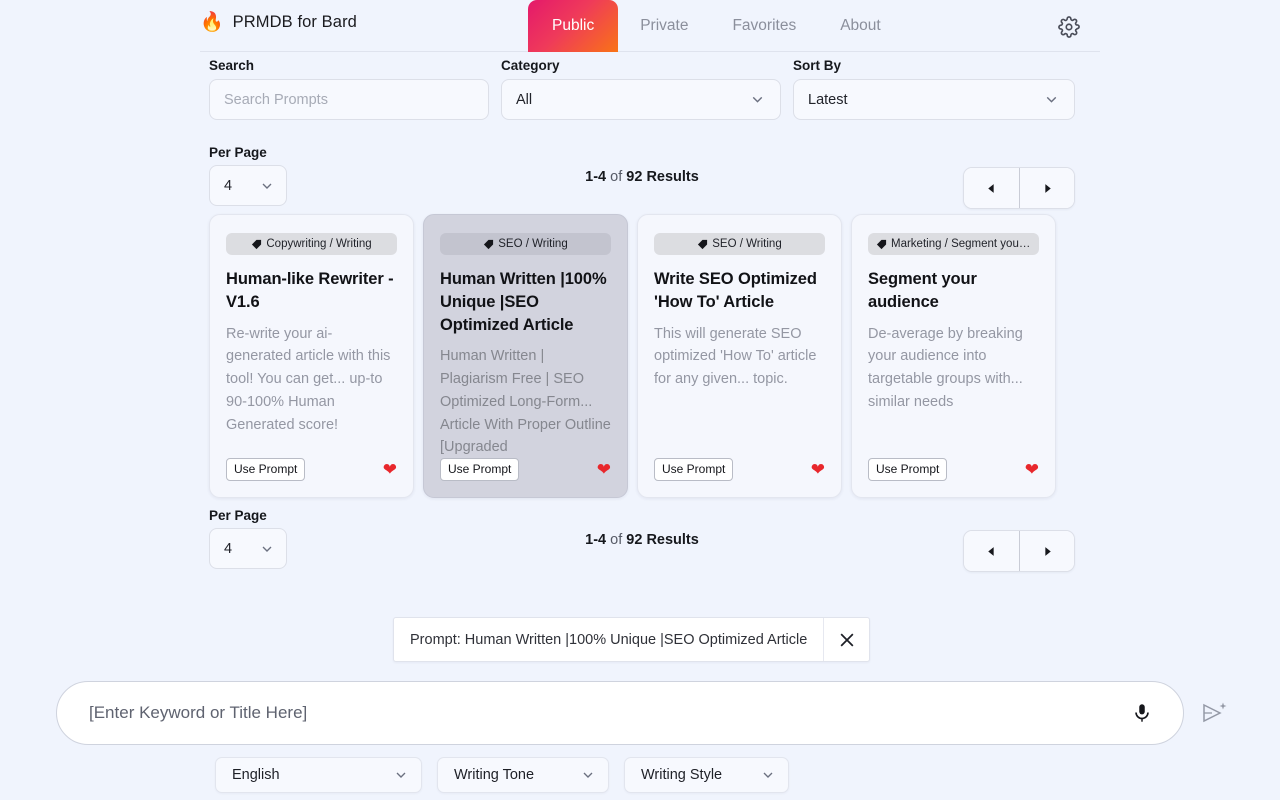  I want to click on composer-input-bar, so click(620, 713).